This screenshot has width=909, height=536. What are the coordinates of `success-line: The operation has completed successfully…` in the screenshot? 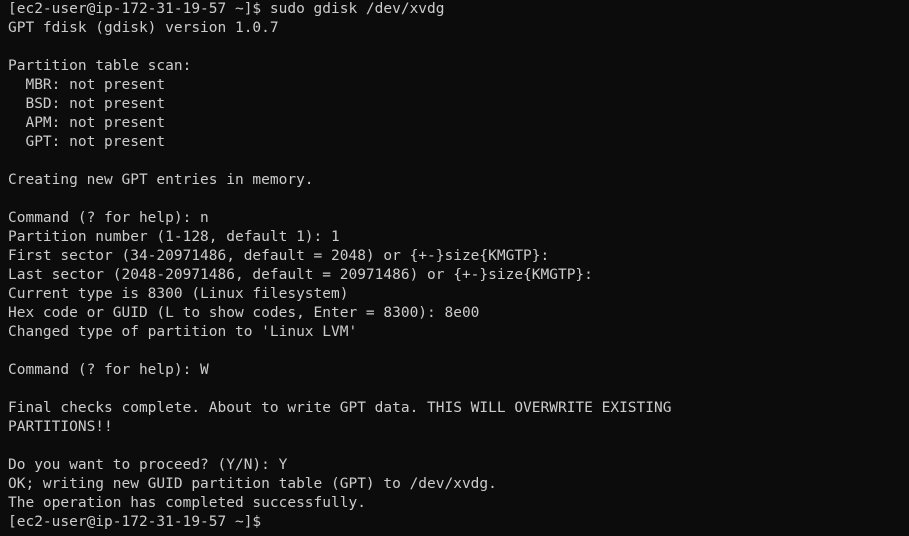 It's located at (187, 503).